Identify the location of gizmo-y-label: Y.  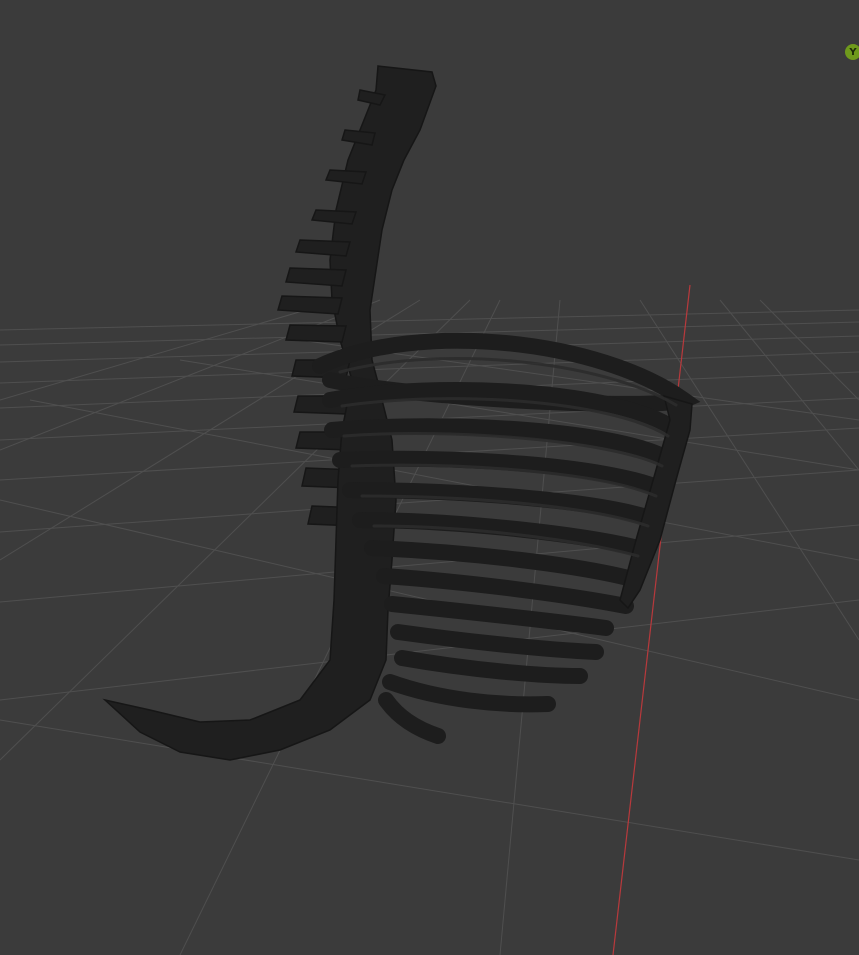
(853, 52).